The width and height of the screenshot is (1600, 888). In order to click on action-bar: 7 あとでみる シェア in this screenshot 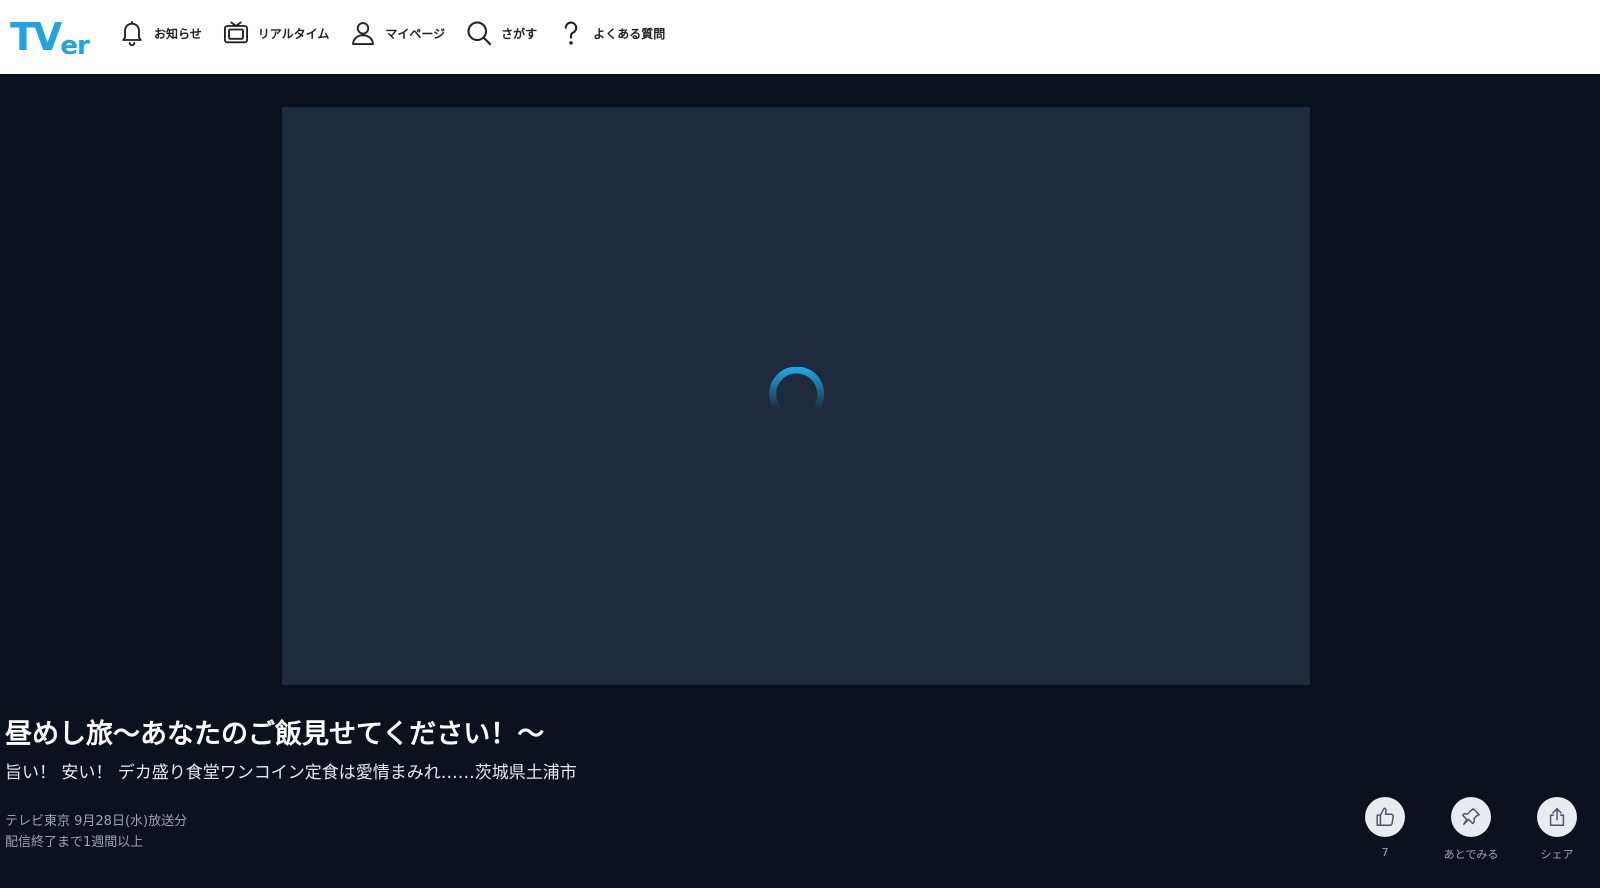, I will do `click(1470, 832)`.